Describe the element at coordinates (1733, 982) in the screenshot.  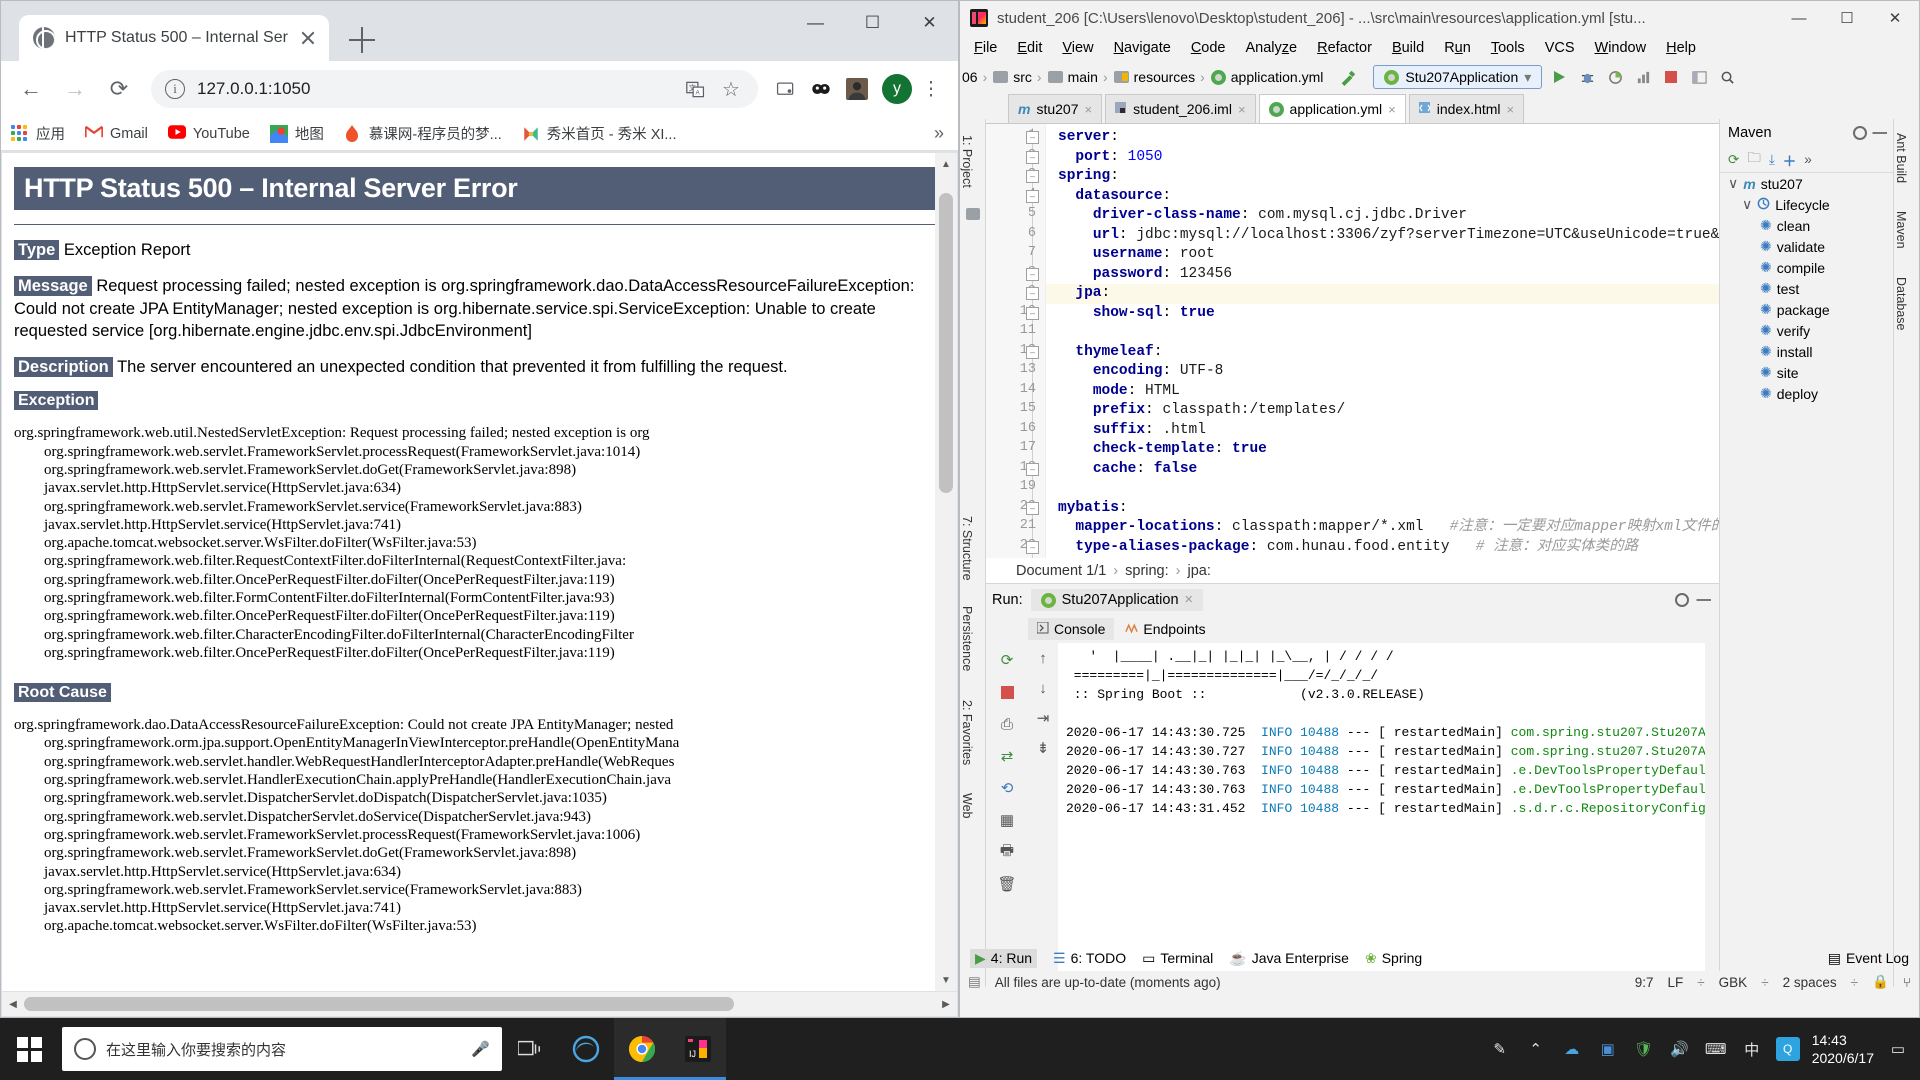
I see `file-encoding: GBK` at that location.